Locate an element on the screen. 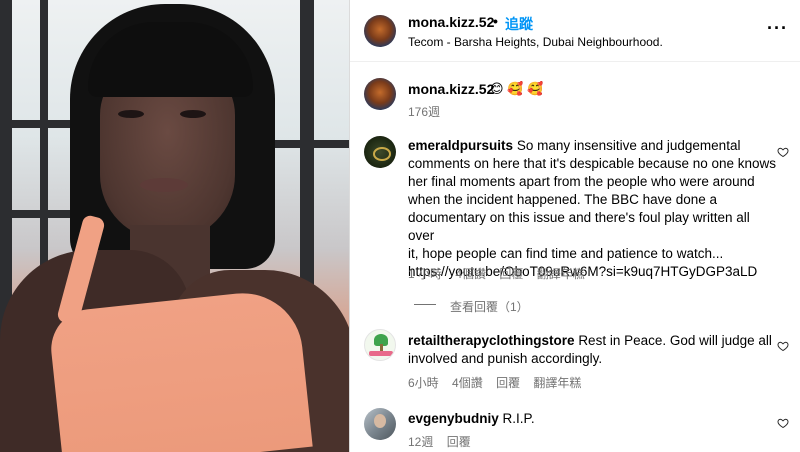  comment-timestamp: 1 小時 is located at coordinates (425, 274).